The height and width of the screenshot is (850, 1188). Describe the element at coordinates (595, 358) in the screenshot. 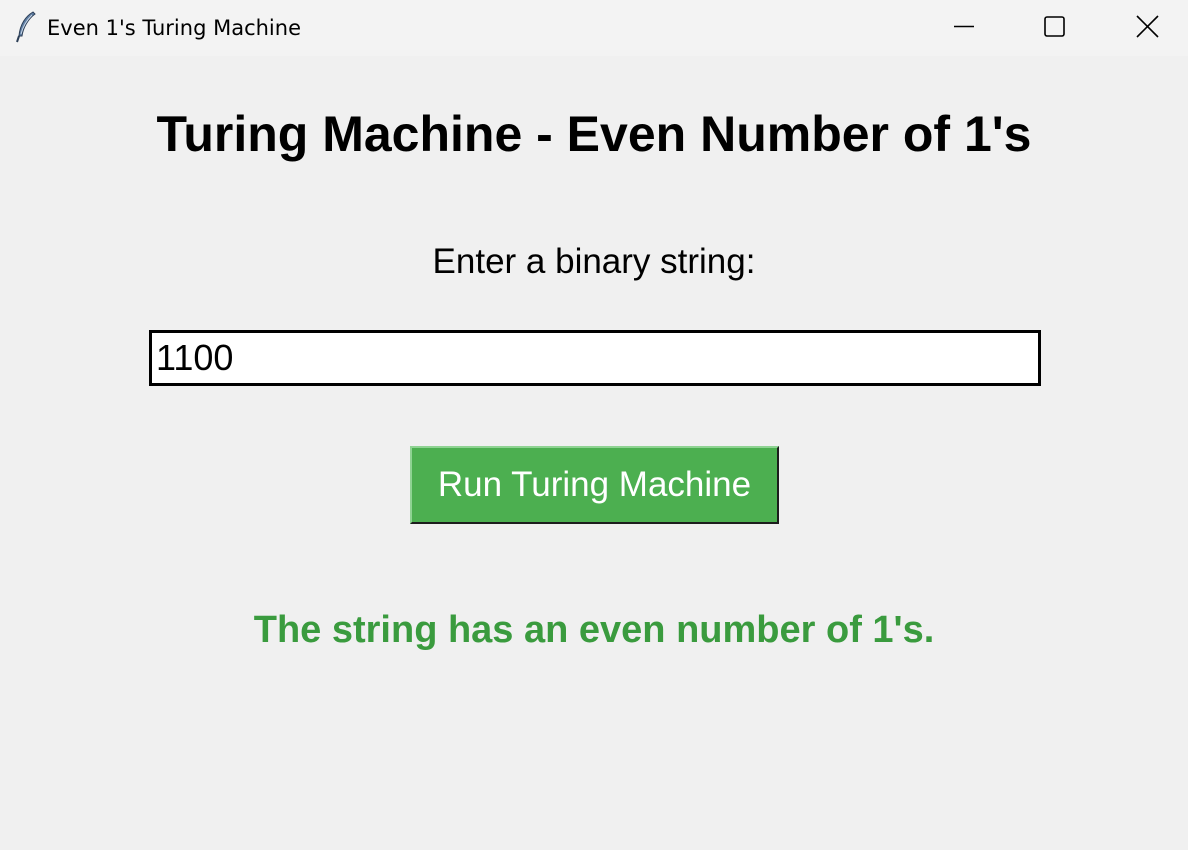

I see `binary-string-input` at that location.